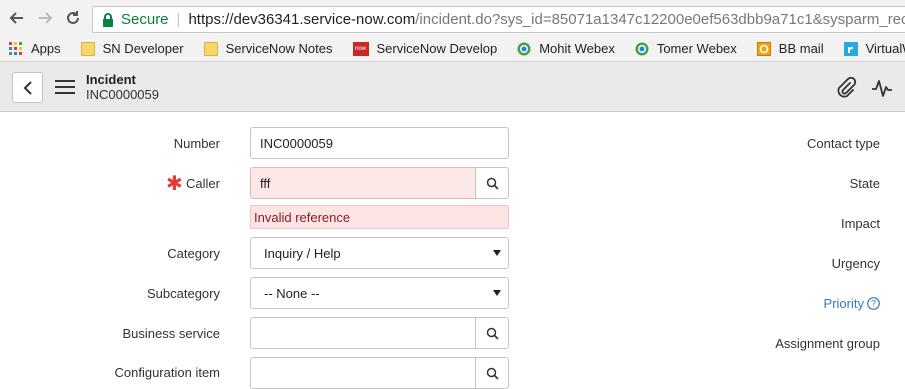  What do you see at coordinates (379, 143) in the screenshot?
I see `number-field: INC0000059` at bounding box center [379, 143].